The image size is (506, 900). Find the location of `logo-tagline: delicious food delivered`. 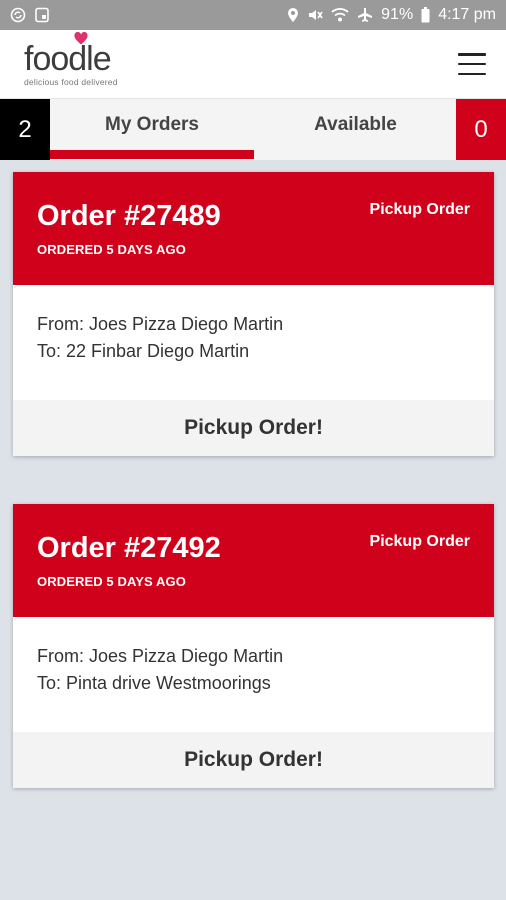

logo-tagline: delicious food delivered is located at coordinates (71, 81).